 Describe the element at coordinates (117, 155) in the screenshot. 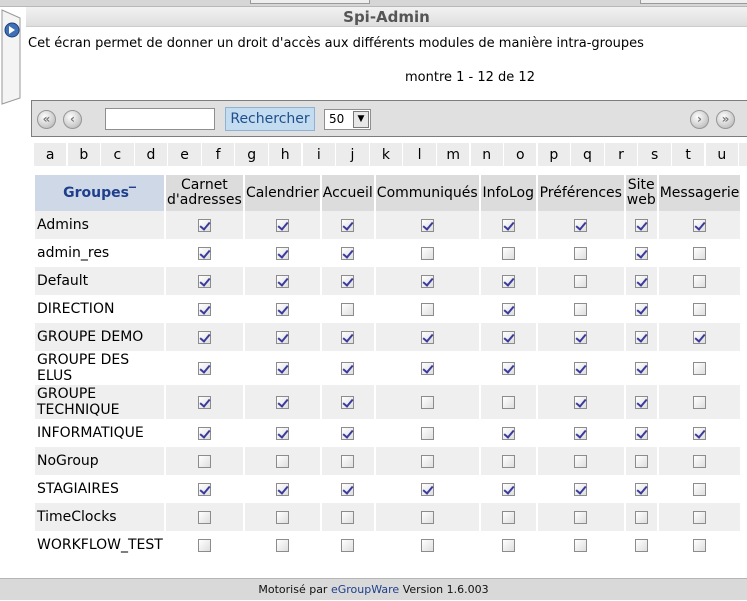

I see `letter-filter-c: c` at that location.